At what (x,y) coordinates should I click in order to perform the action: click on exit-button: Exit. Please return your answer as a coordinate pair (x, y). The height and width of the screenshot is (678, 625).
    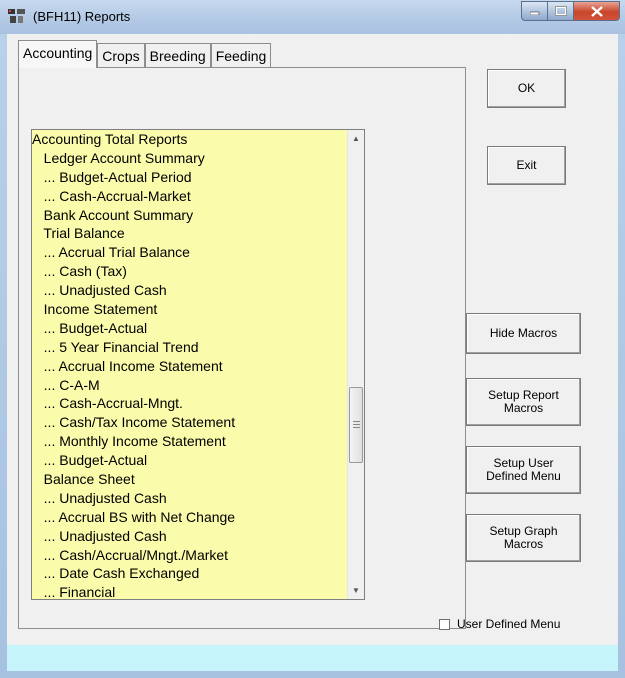
    Looking at the image, I should click on (526, 165).